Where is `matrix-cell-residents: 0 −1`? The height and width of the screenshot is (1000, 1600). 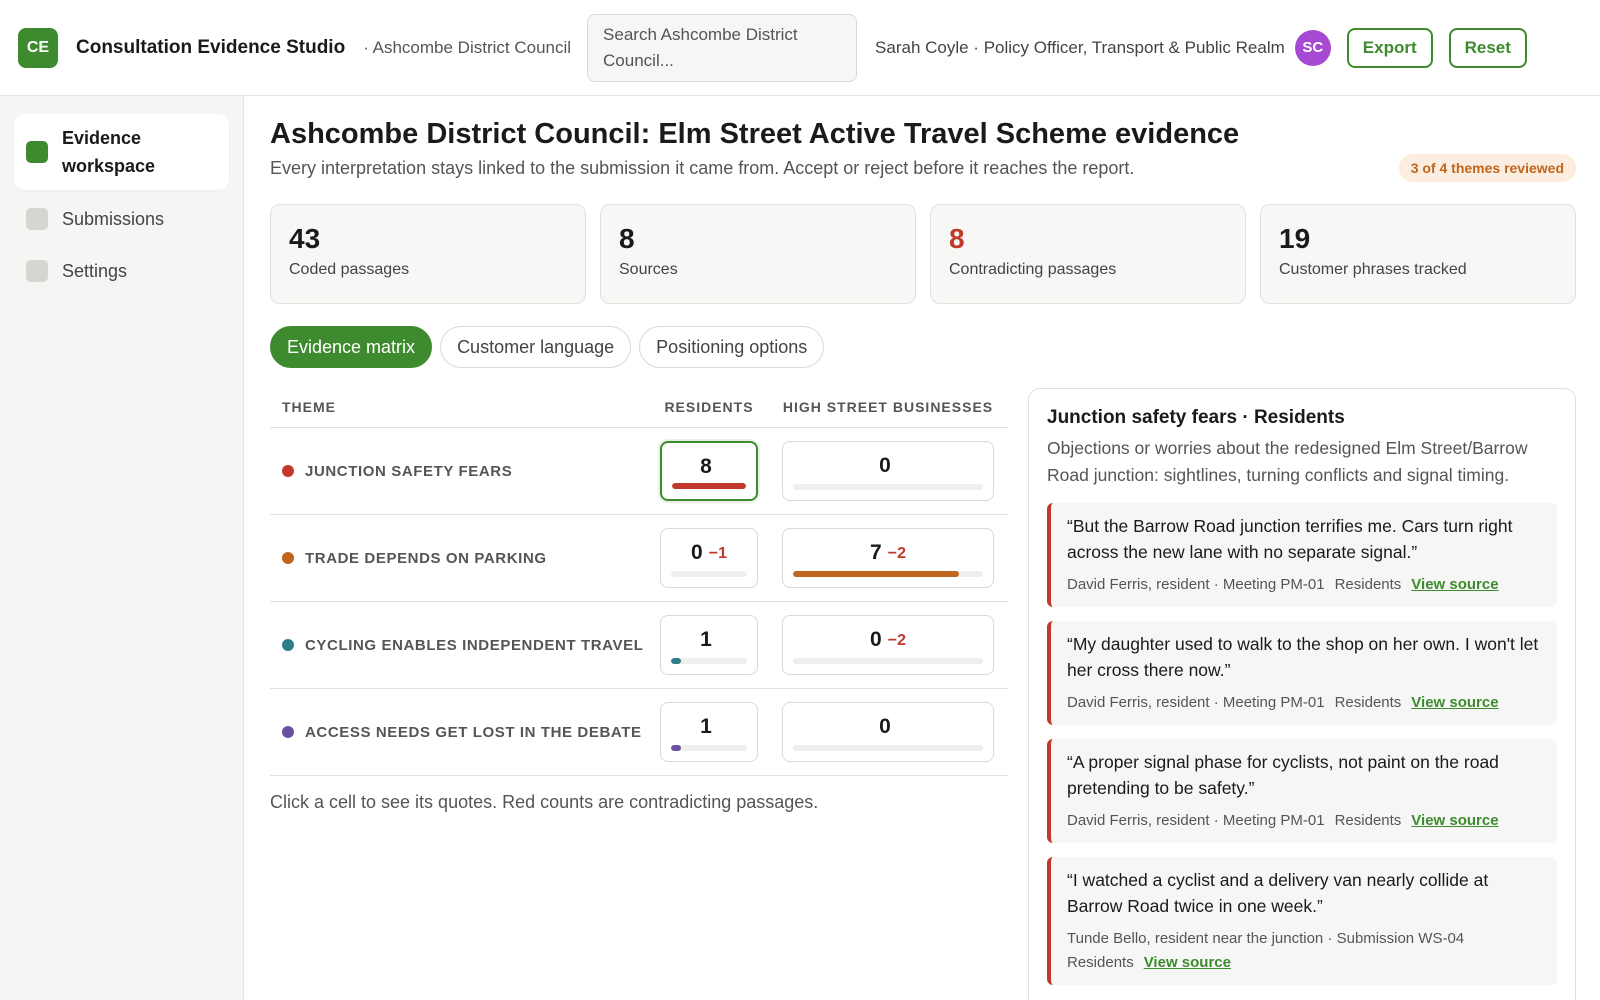 matrix-cell-residents: 0 −1 is located at coordinates (709, 558).